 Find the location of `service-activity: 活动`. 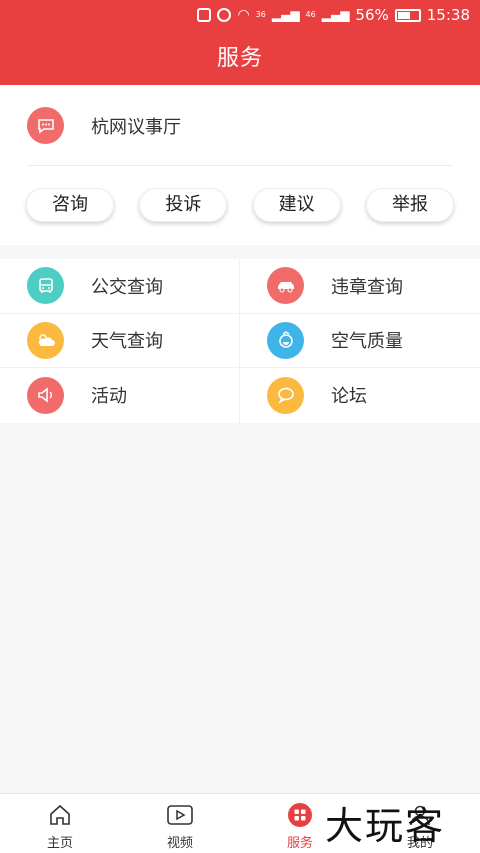

service-activity: 活动 is located at coordinates (120, 395).